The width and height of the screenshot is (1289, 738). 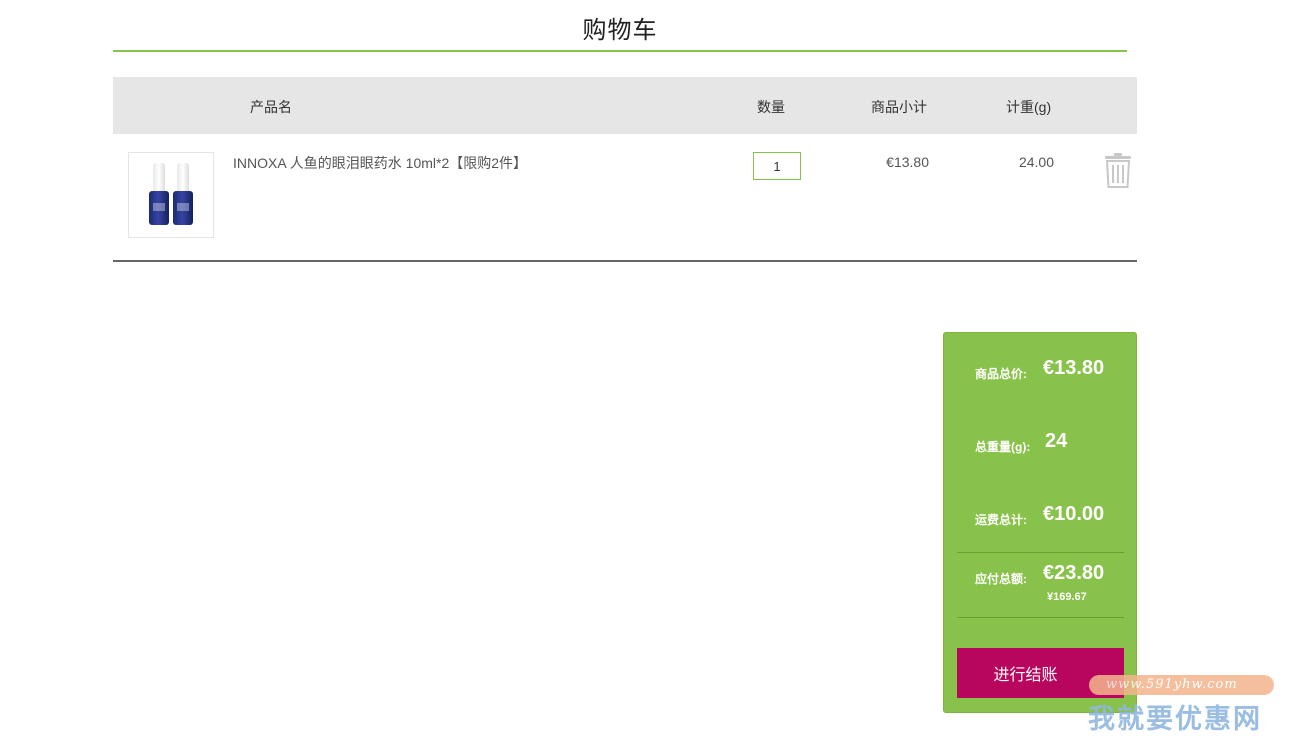 What do you see at coordinates (1001, 374) in the screenshot?
I see `total-price-label: 商品总价:` at bounding box center [1001, 374].